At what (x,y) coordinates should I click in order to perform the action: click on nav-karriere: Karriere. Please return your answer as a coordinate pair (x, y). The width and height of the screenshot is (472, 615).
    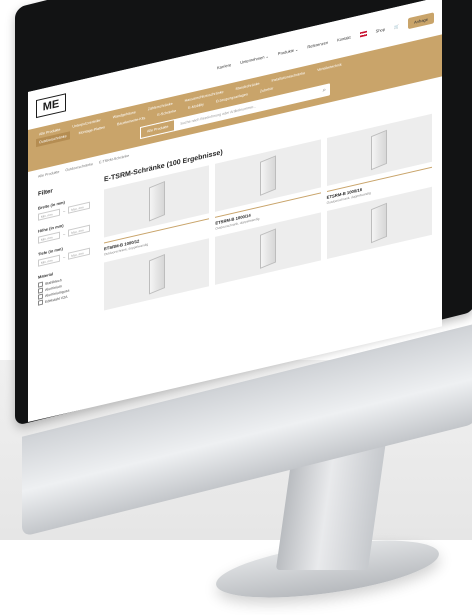
    Looking at the image, I should click on (224, 66).